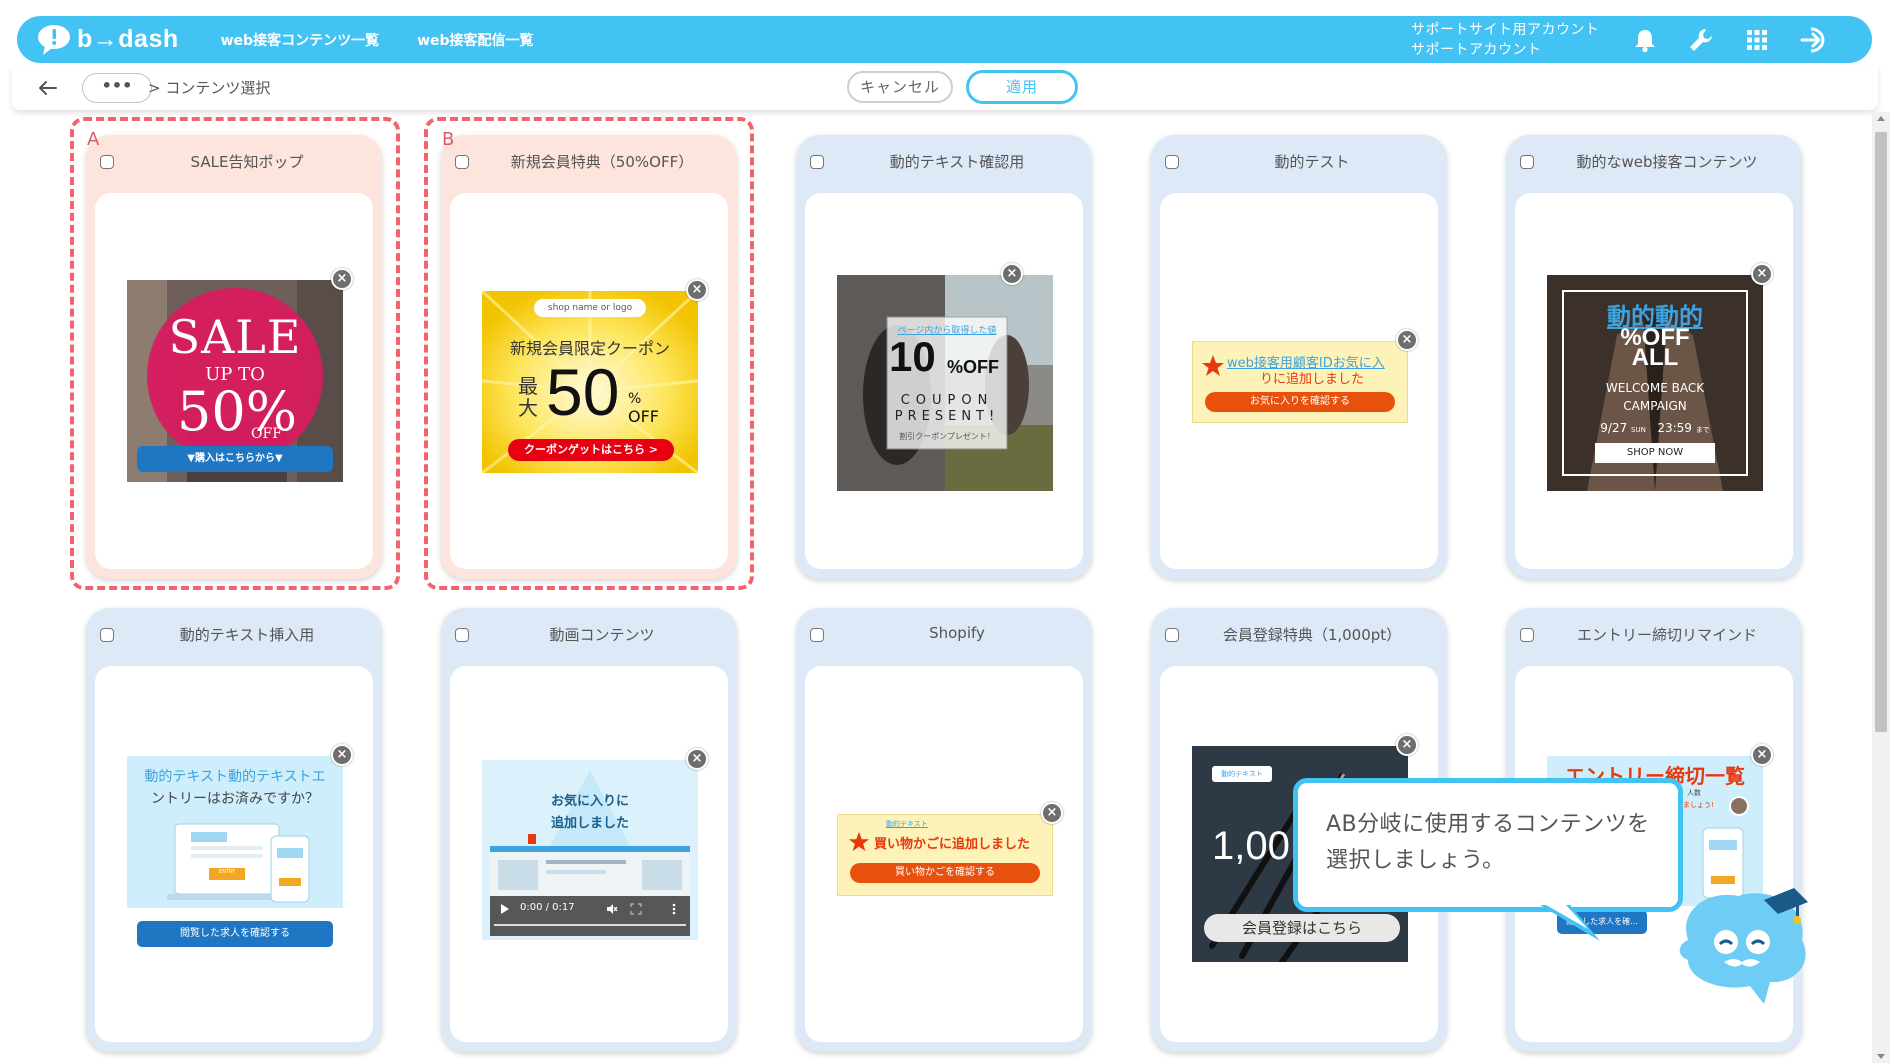 Image resolution: width=1890 pixels, height=1063 pixels. What do you see at coordinates (957, 633) in the screenshot?
I see `card-title: Shopify` at bounding box center [957, 633].